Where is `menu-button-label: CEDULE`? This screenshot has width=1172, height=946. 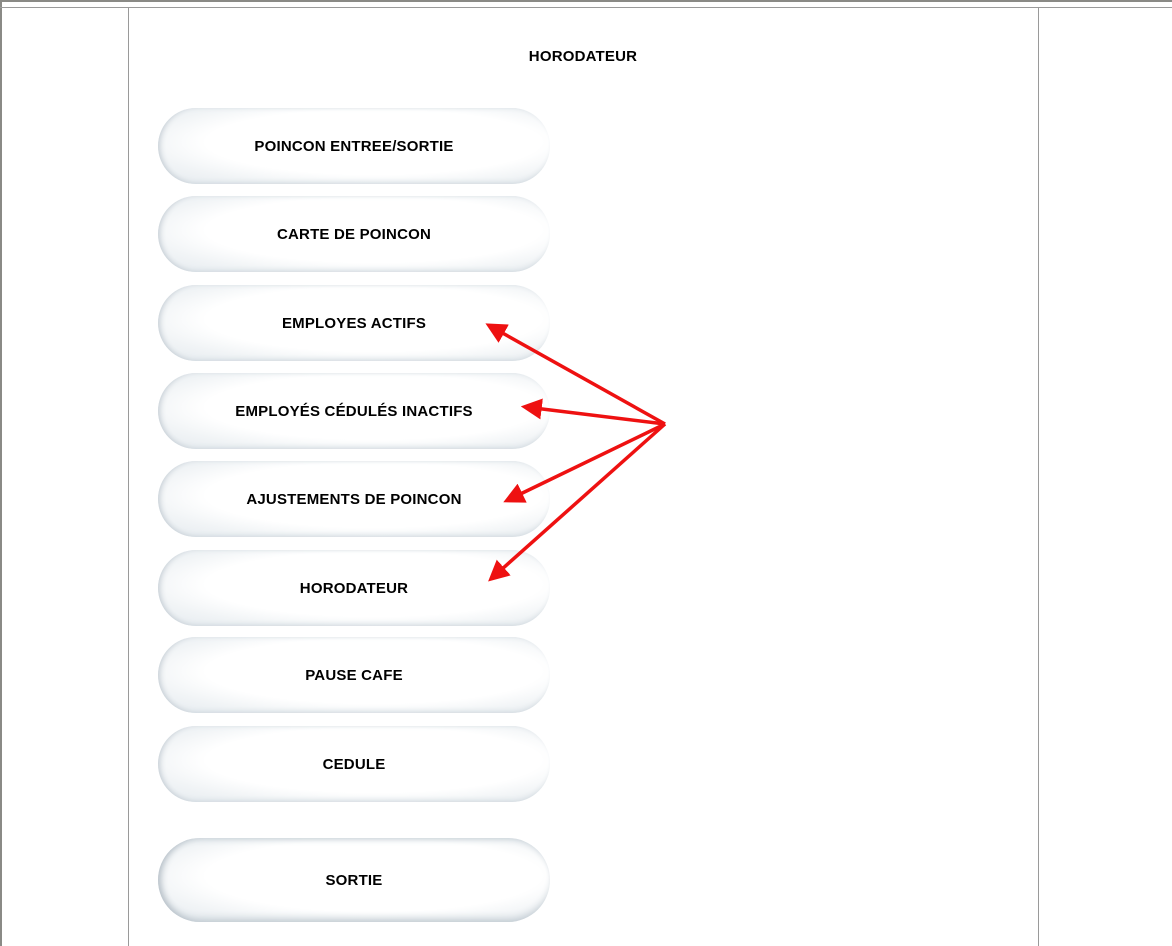
menu-button-label: CEDULE is located at coordinates (354, 764).